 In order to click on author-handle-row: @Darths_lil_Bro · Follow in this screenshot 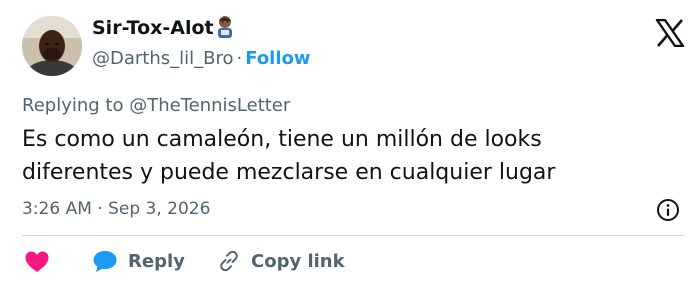, I will do `click(201, 58)`.